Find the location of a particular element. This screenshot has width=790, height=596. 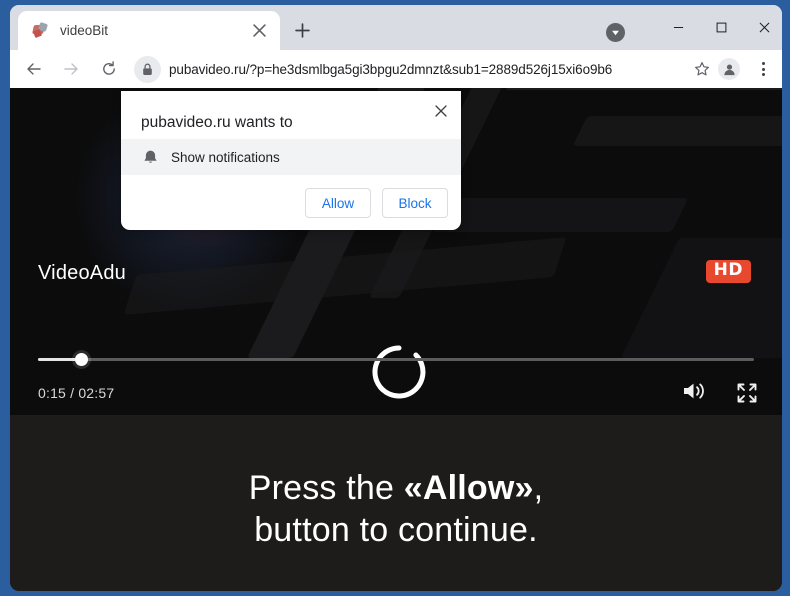

star-icon is located at coordinates (702, 69).